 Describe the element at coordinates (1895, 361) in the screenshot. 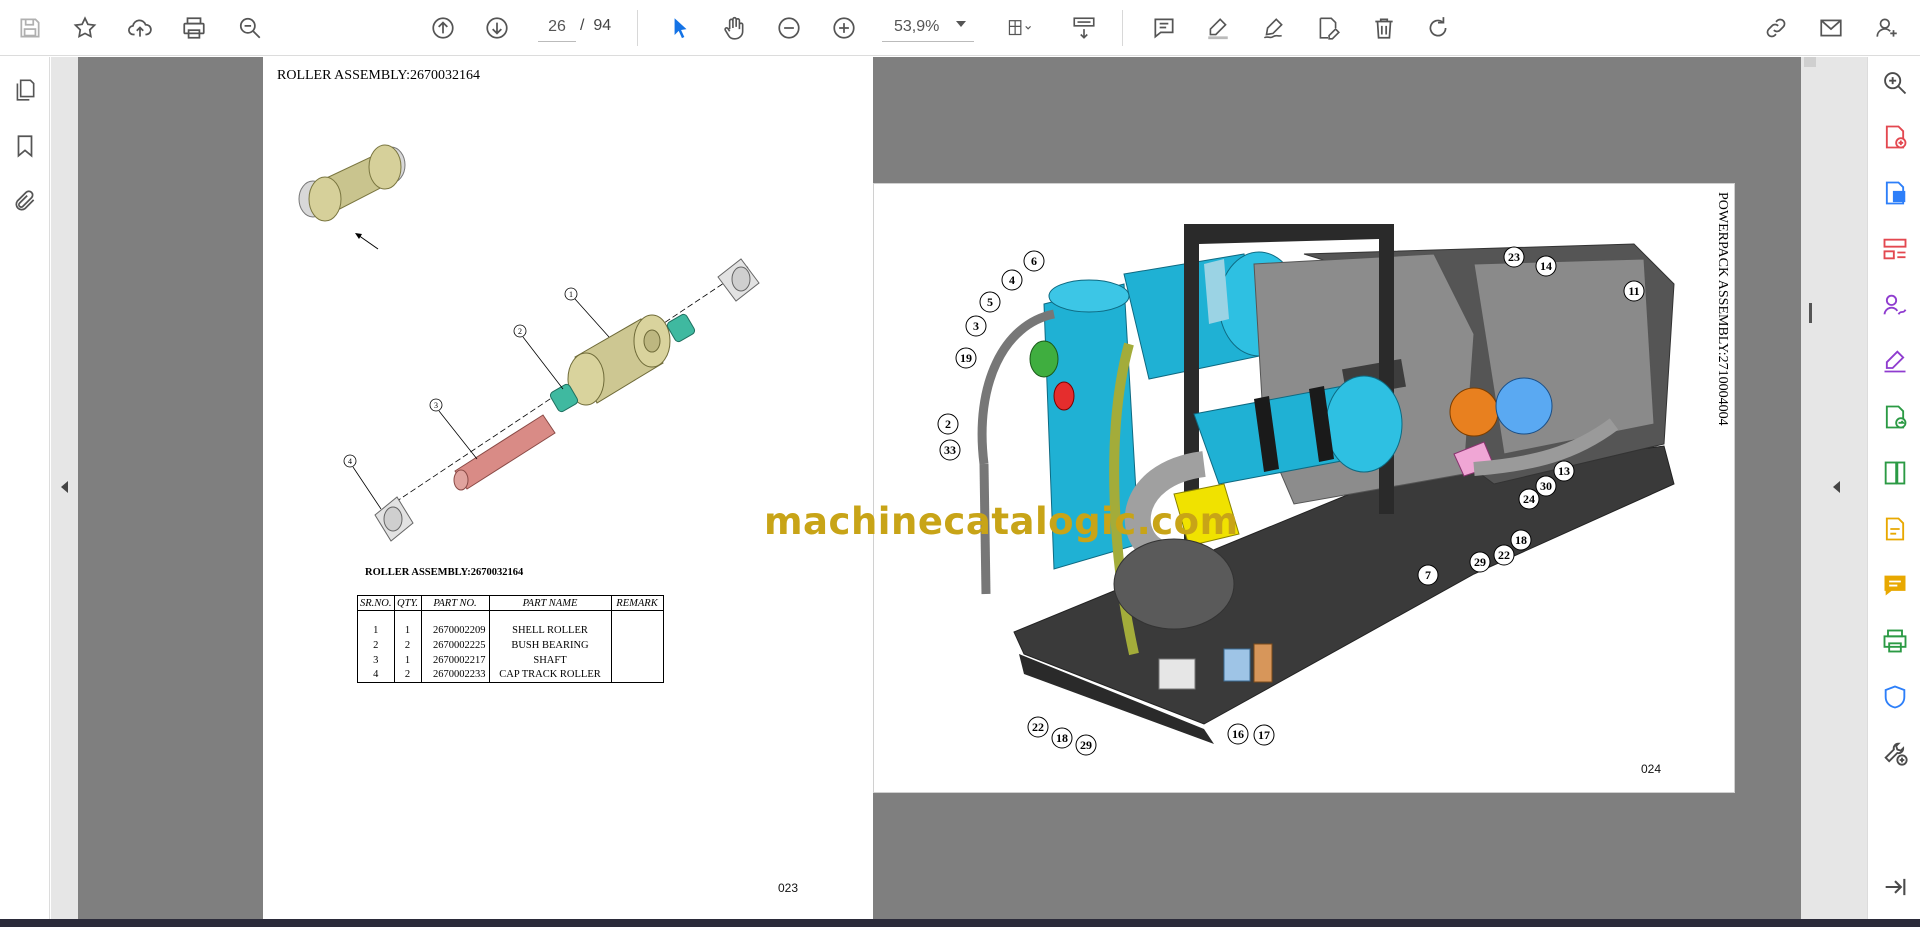

I see `fill-sign-icon` at that location.